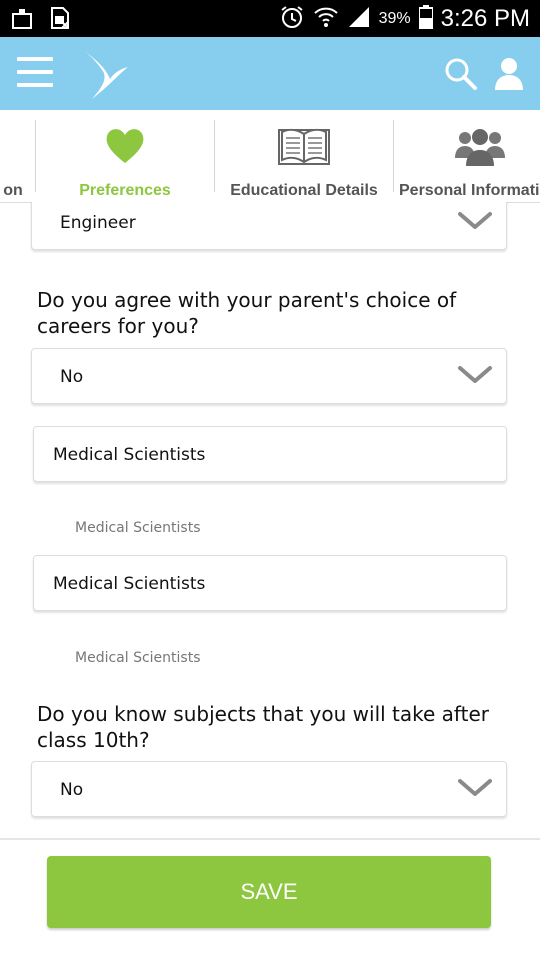  I want to click on tab-label: Educational Details, so click(304, 190).